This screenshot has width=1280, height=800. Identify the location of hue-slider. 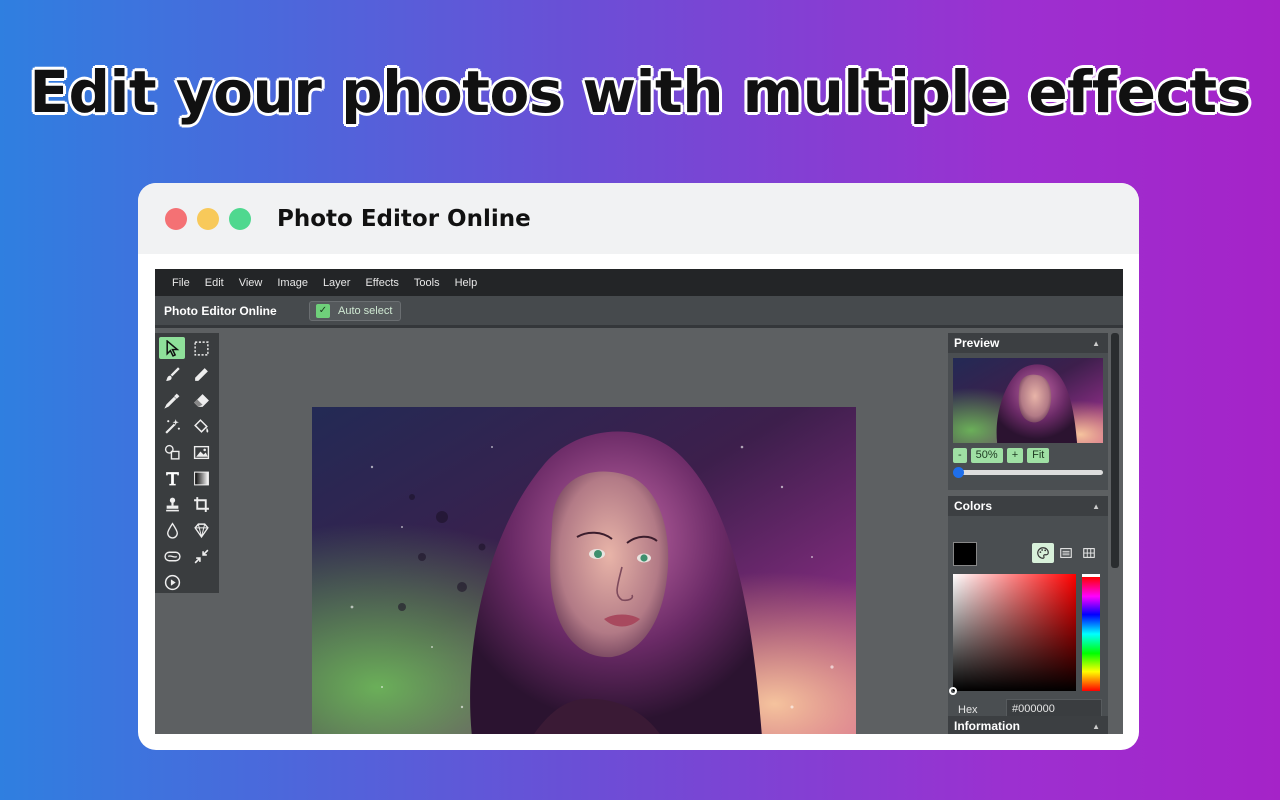
(1091, 632).